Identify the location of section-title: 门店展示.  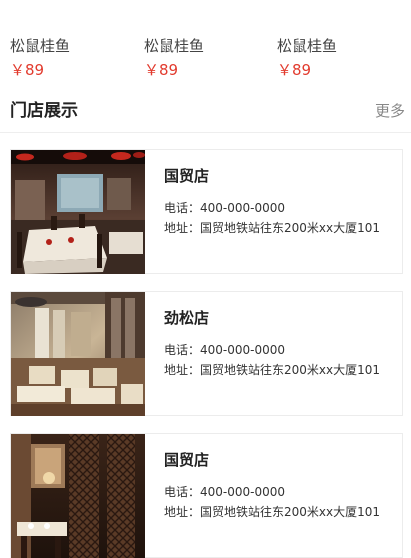
(44, 111).